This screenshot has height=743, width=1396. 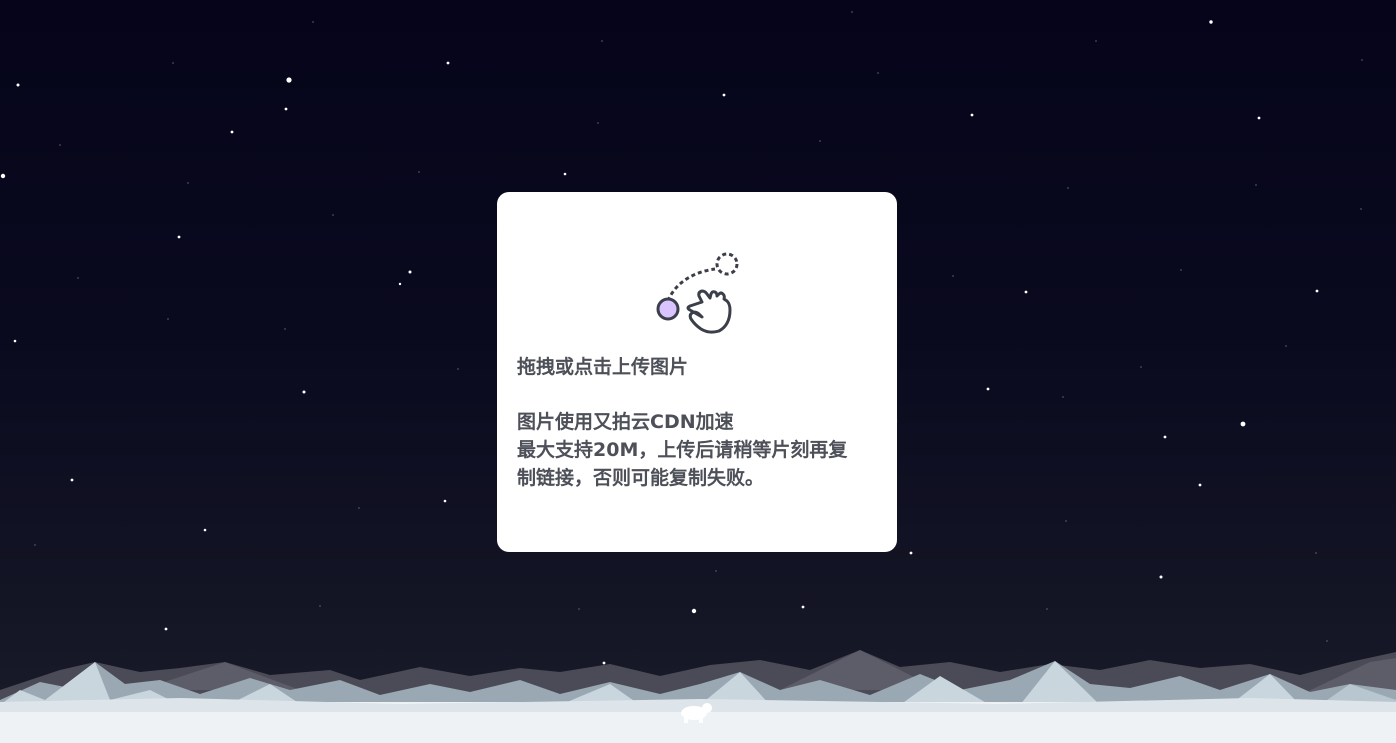 I want to click on drag-hand-icon, so click(x=697, y=293).